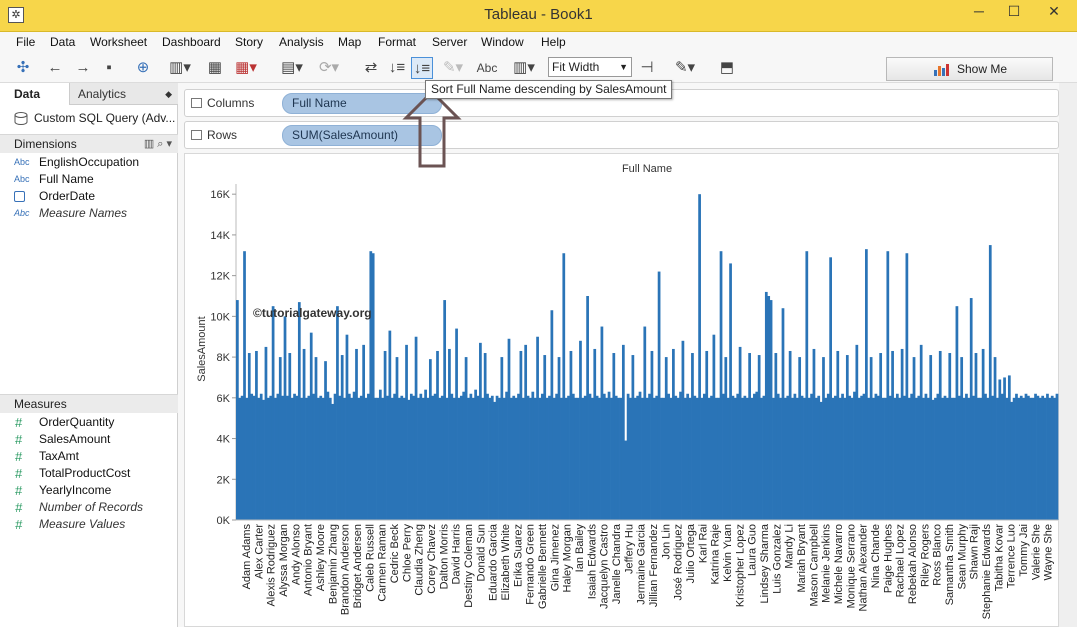 The height and width of the screenshot is (627, 1077). I want to click on run-update-icon: ⟳▾, so click(329, 68).